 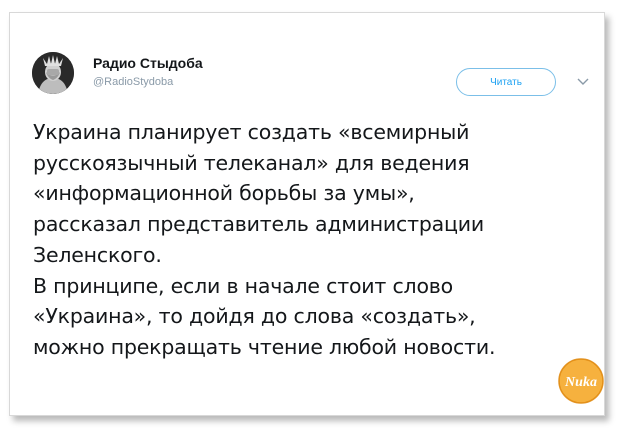 I want to click on tweet-text-line: Украина планирует создать «всемирный, so click(x=251, y=132).